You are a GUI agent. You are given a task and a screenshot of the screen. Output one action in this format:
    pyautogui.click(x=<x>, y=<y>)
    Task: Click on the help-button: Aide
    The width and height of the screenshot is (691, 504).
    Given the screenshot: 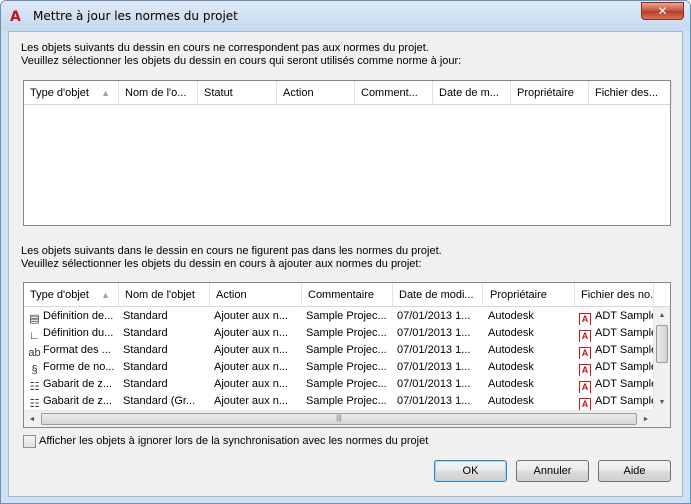 What is the action you would take?
    pyautogui.click(x=634, y=471)
    